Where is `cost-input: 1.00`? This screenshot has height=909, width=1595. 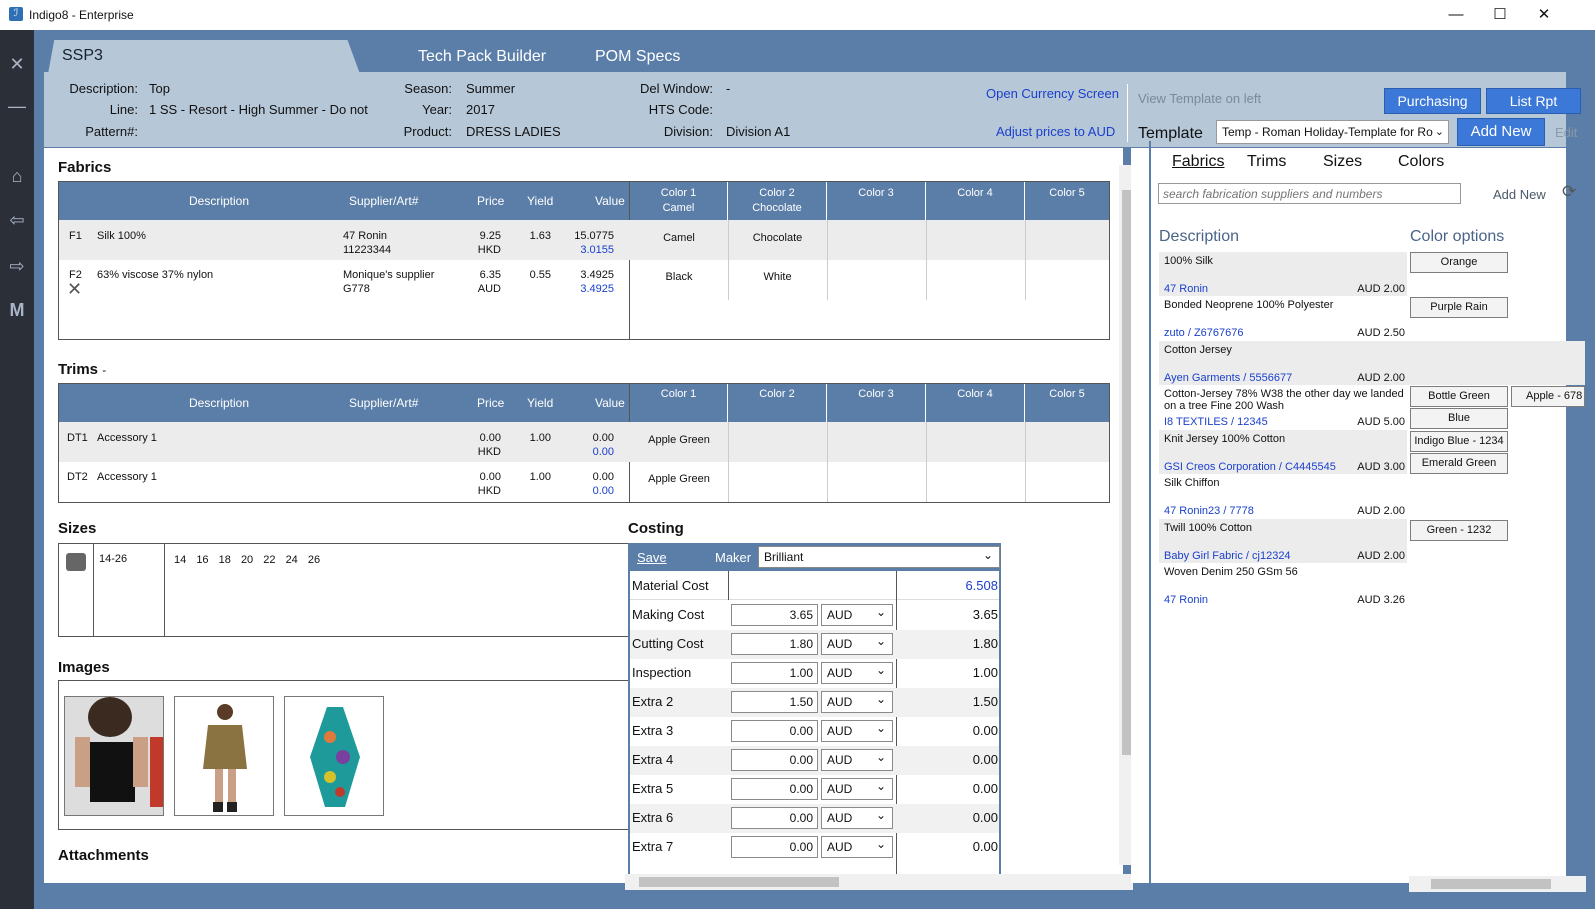 cost-input: 1.00 is located at coordinates (774, 673).